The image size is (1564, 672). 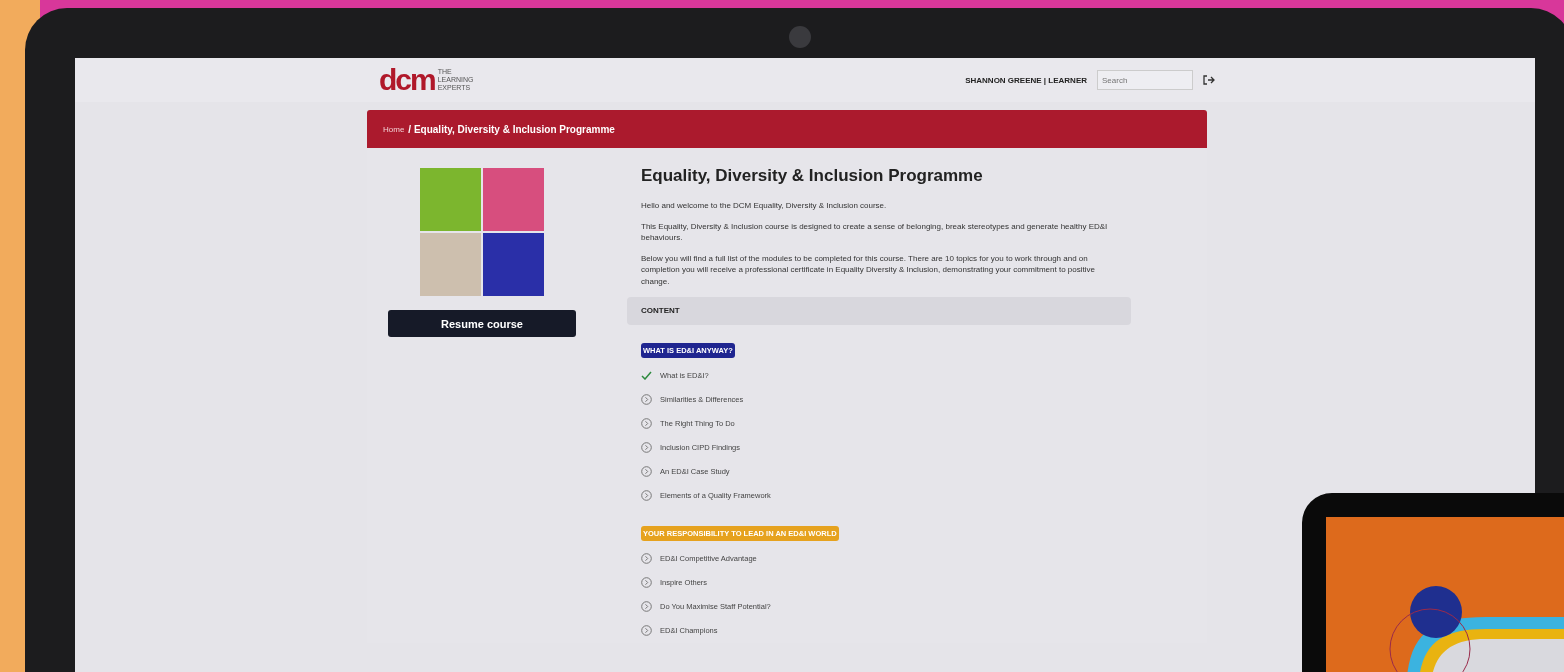 What do you see at coordinates (1145, 80) in the screenshot?
I see `search-field: Search` at bounding box center [1145, 80].